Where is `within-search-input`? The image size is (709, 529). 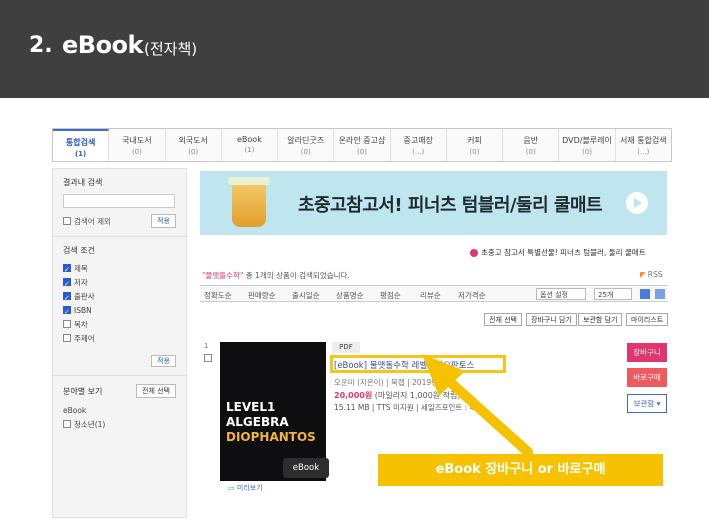
within-search-input is located at coordinates (119, 201).